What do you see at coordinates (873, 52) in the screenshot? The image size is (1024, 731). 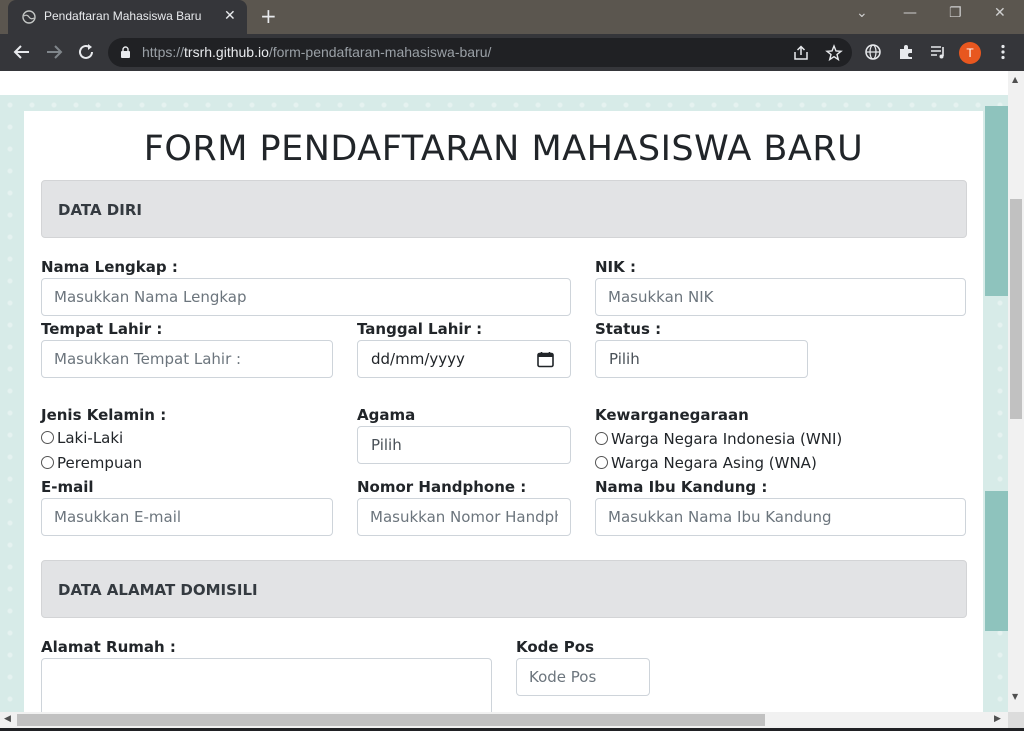 I see `globe-extension-icon` at bounding box center [873, 52].